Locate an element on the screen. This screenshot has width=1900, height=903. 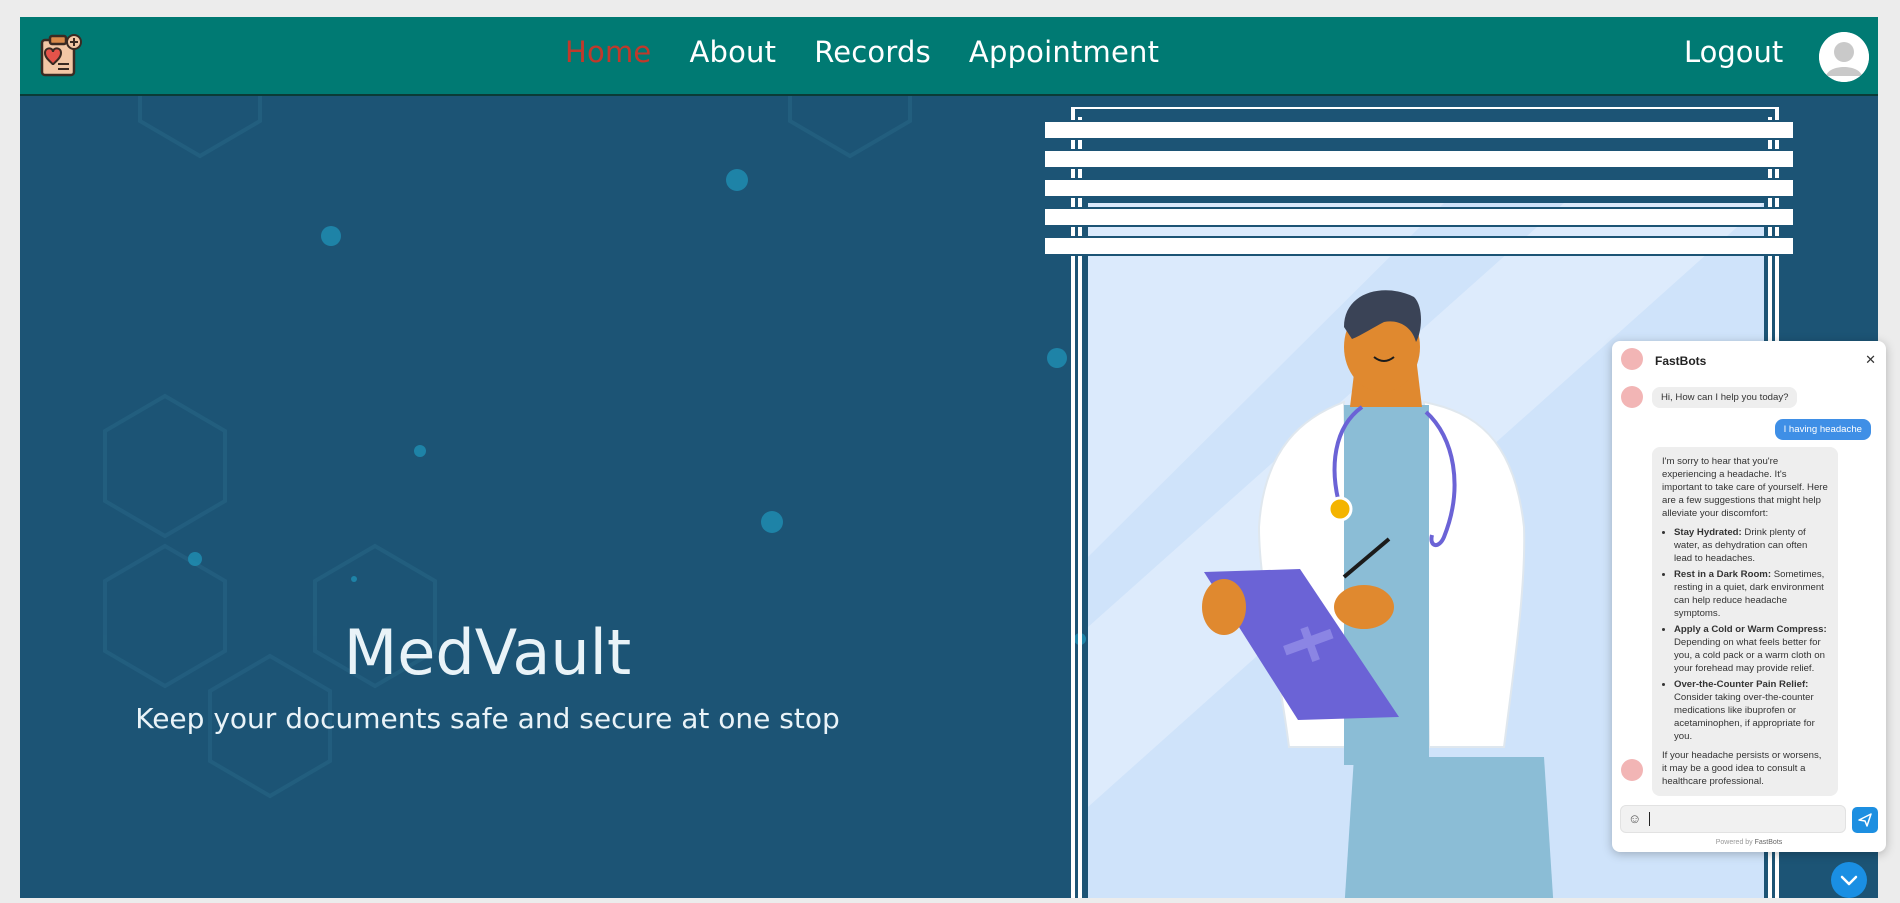
hero-title: MedVault is located at coordinates (487, 652).